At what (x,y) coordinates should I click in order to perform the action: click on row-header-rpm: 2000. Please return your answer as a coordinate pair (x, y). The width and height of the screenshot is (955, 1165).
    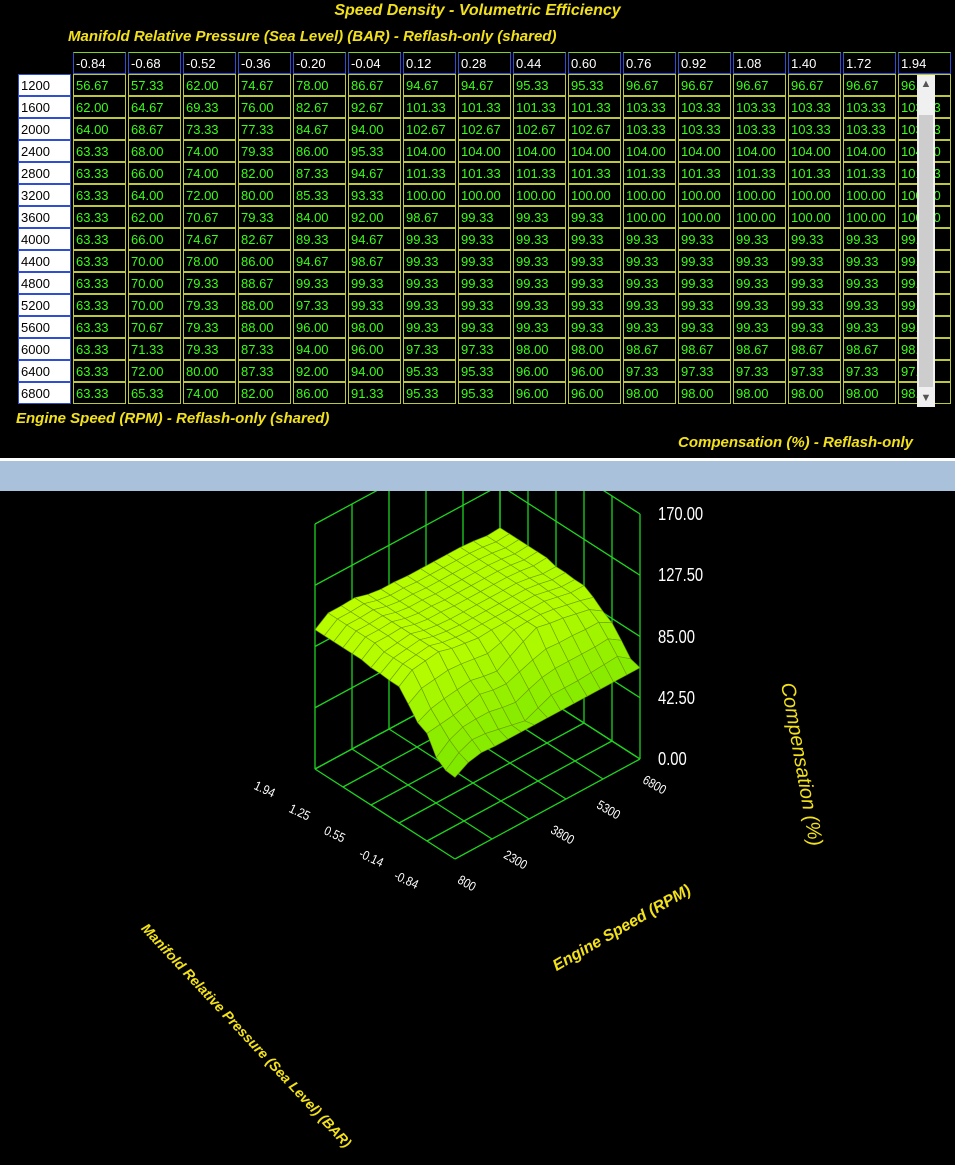
    Looking at the image, I should click on (44, 129).